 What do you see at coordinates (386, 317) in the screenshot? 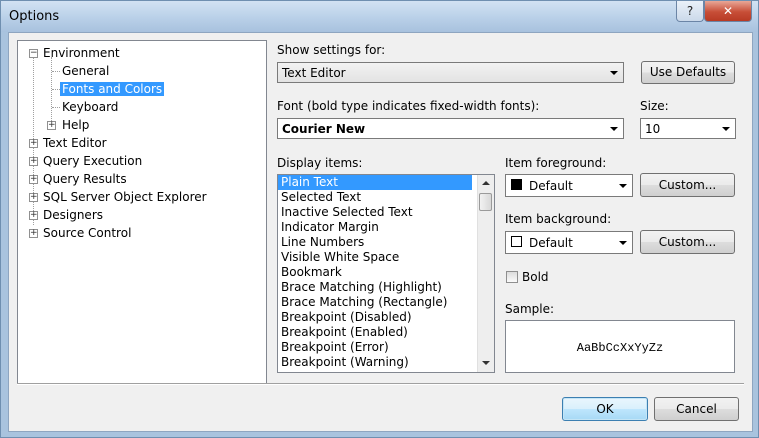
I see `list-item: Breakpoint (Disabled)` at bounding box center [386, 317].